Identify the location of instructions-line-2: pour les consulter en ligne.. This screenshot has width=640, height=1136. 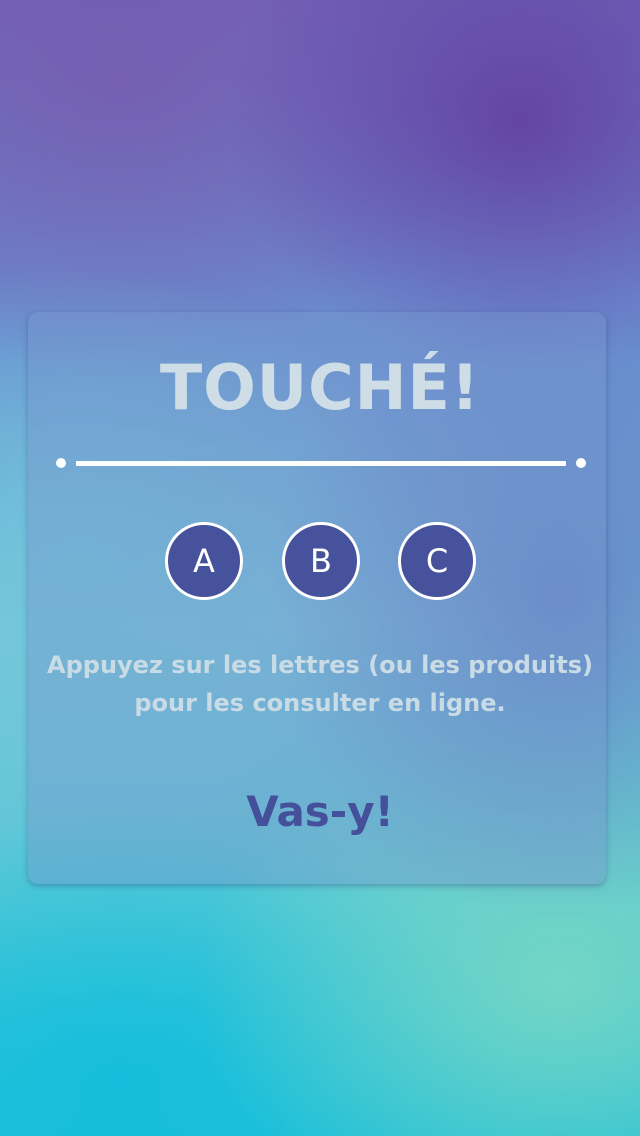
(320, 703).